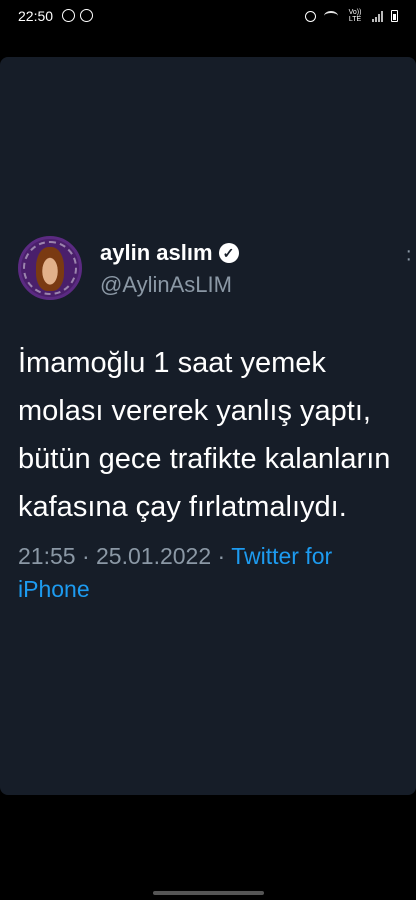 The width and height of the screenshot is (416, 900). I want to click on status-bar: 22:50 Vo)) LTE, so click(208, 18).